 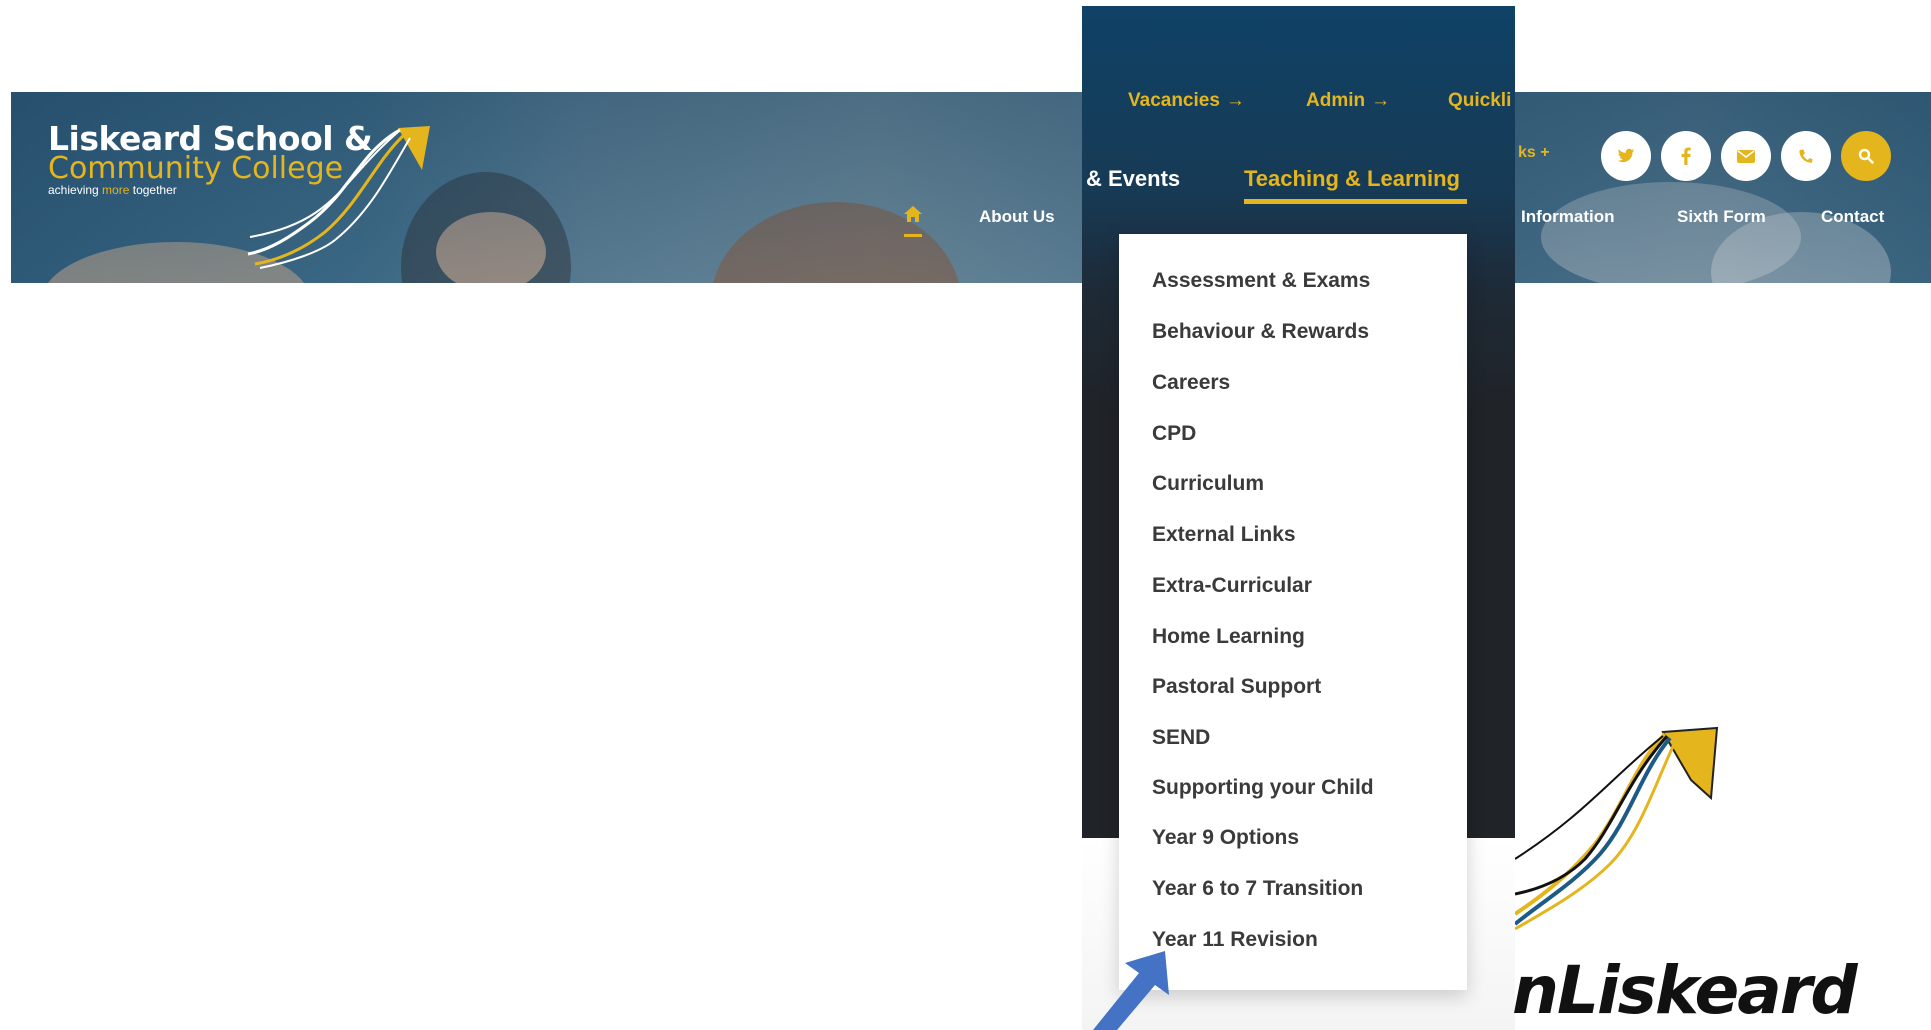 I want to click on dropdown-item: Careers, so click(x=1191, y=383).